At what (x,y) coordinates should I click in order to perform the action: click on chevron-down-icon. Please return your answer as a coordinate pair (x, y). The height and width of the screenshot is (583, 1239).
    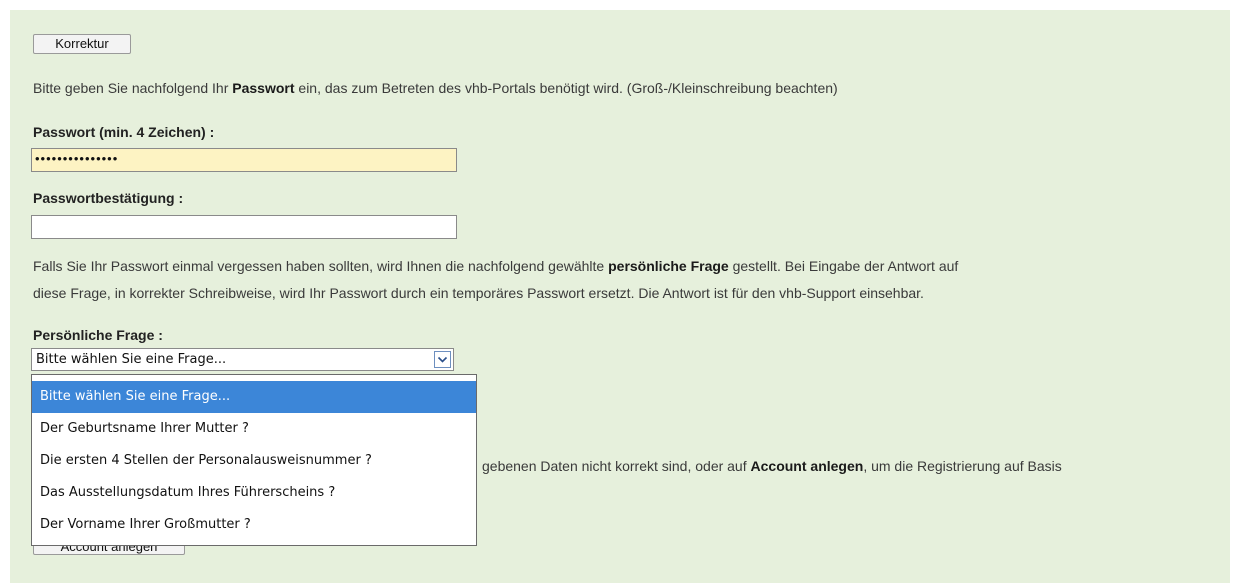
    Looking at the image, I should click on (442, 359).